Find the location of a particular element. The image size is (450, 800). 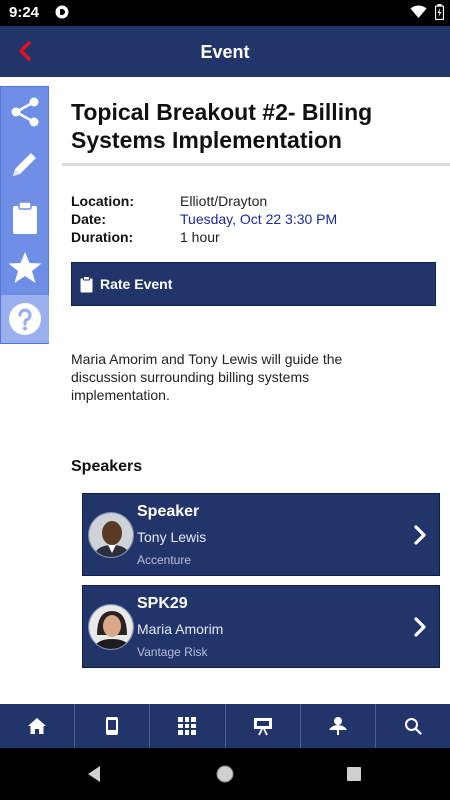

search-icon is located at coordinates (413, 726).